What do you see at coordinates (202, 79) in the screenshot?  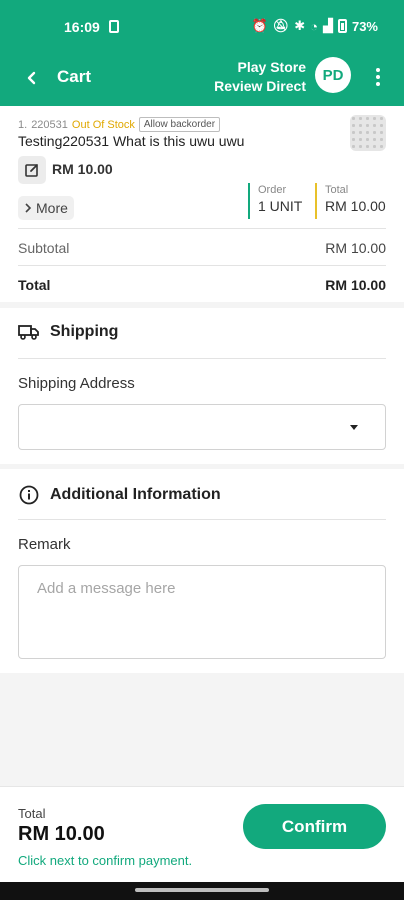 I see `app-bar: Cart Play Store Review Direct PD` at bounding box center [202, 79].